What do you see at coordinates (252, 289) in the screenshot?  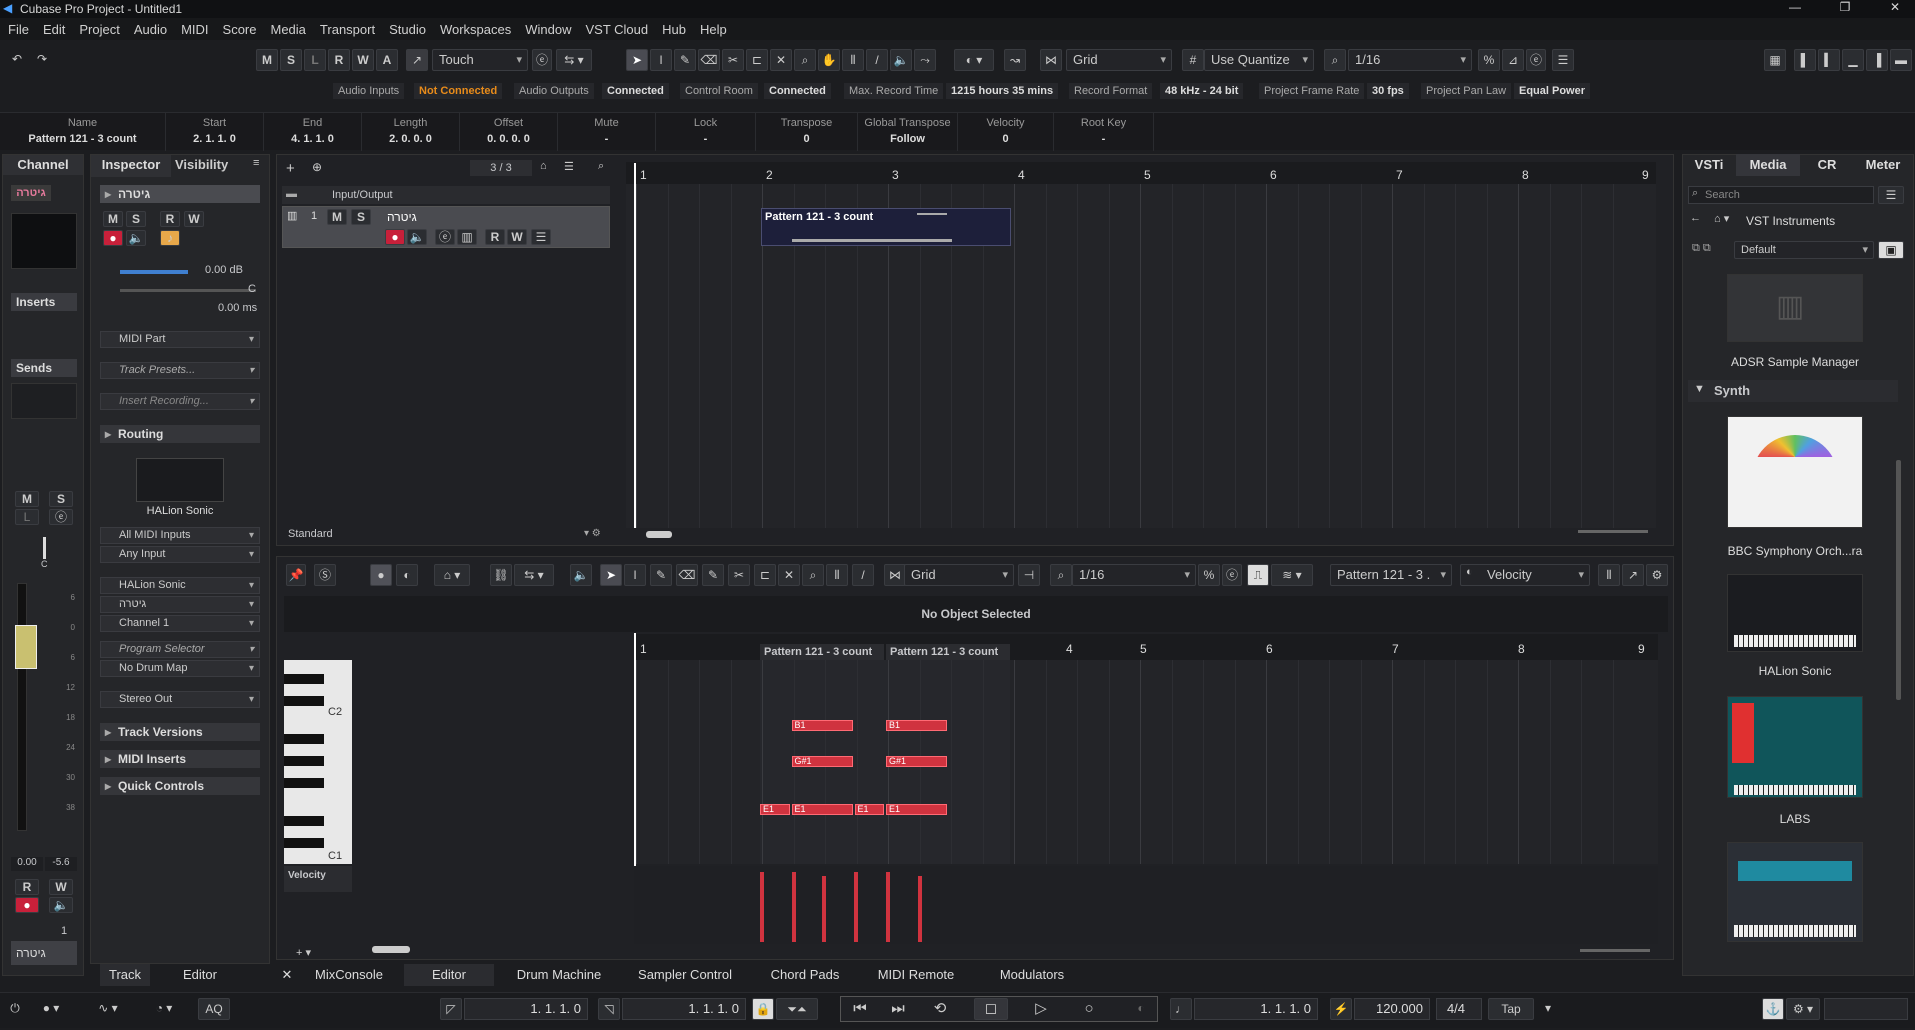 I see `inspector-pan-value: C` at bounding box center [252, 289].